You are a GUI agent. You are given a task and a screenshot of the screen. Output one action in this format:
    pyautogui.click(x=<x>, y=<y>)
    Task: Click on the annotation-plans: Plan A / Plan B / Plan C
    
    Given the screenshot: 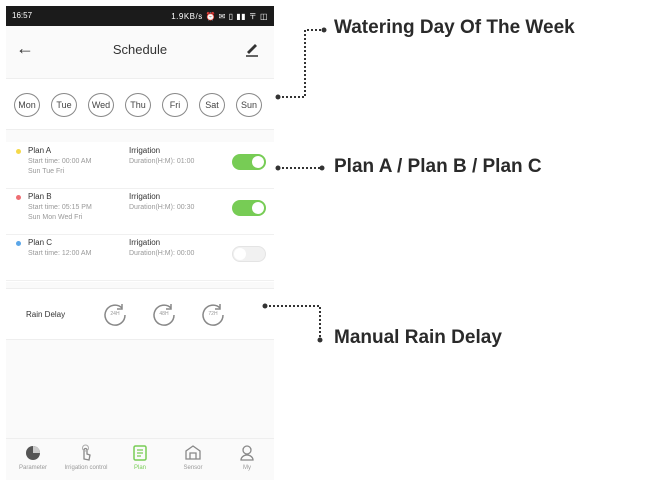 What is the action you would take?
    pyautogui.click(x=438, y=166)
    